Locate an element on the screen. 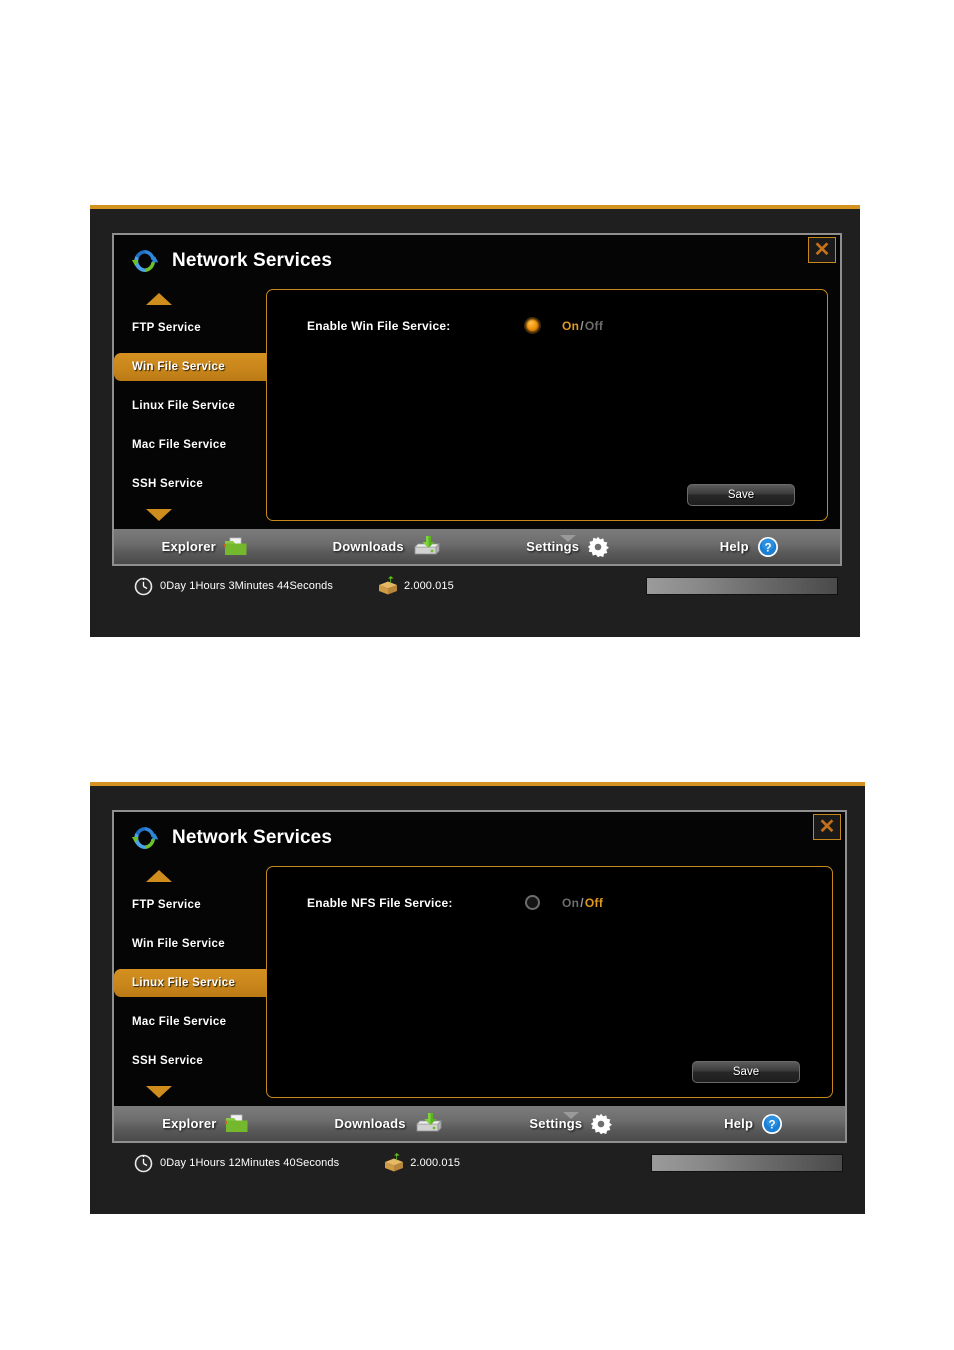 The width and height of the screenshot is (954, 1350). uptime-group: 0Day 1Hours 3Minutes 44Seconds is located at coordinates (233, 586).